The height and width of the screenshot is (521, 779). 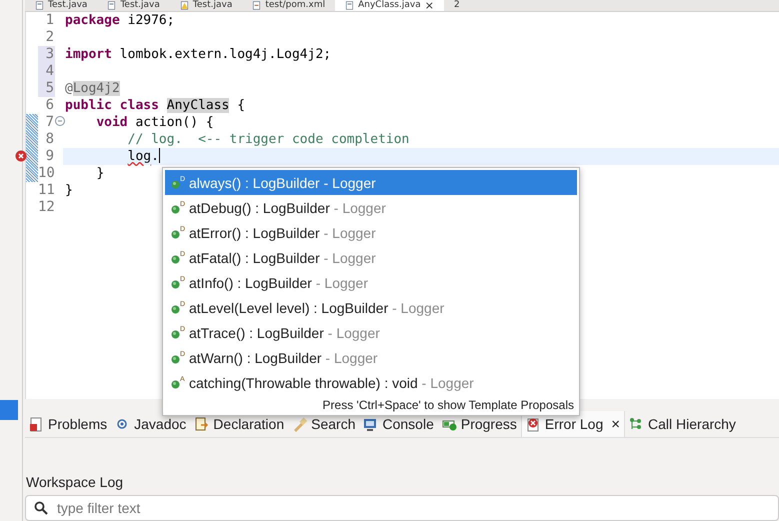 I want to click on filter-field: type filter text, so click(x=402, y=508).